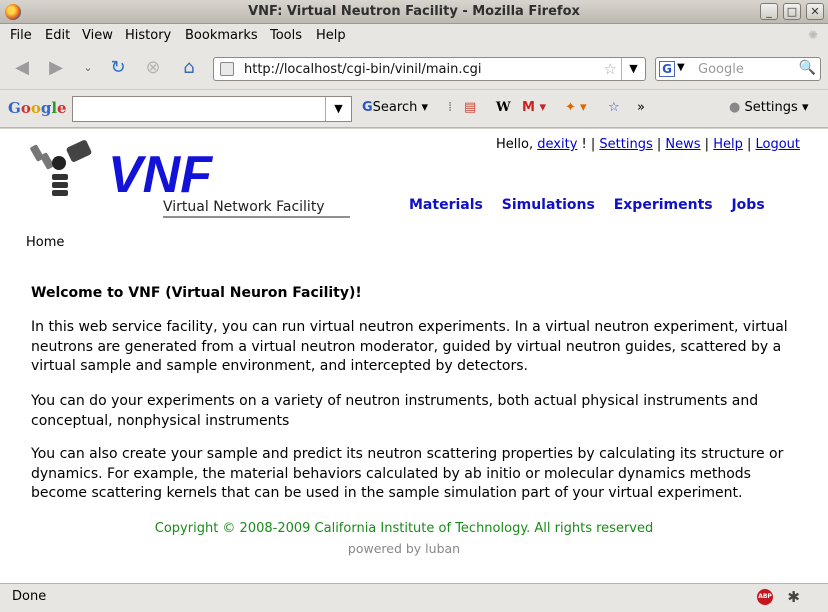 This screenshot has height=612, width=828. What do you see at coordinates (212, 109) in the screenshot?
I see `google-search-input: ▼` at bounding box center [212, 109].